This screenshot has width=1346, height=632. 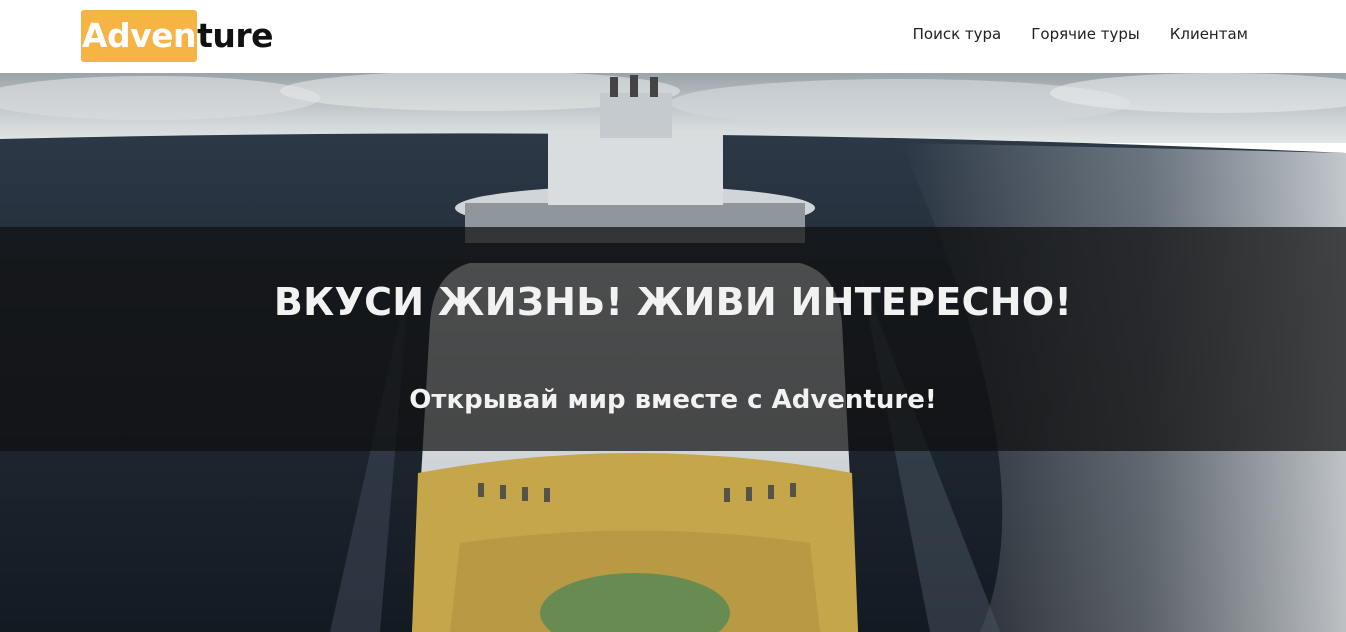 What do you see at coordinates (957, 34) in the screenshot?
I see `nav-item-tour-search: Поиск тура` at bounding box center [957, 34].